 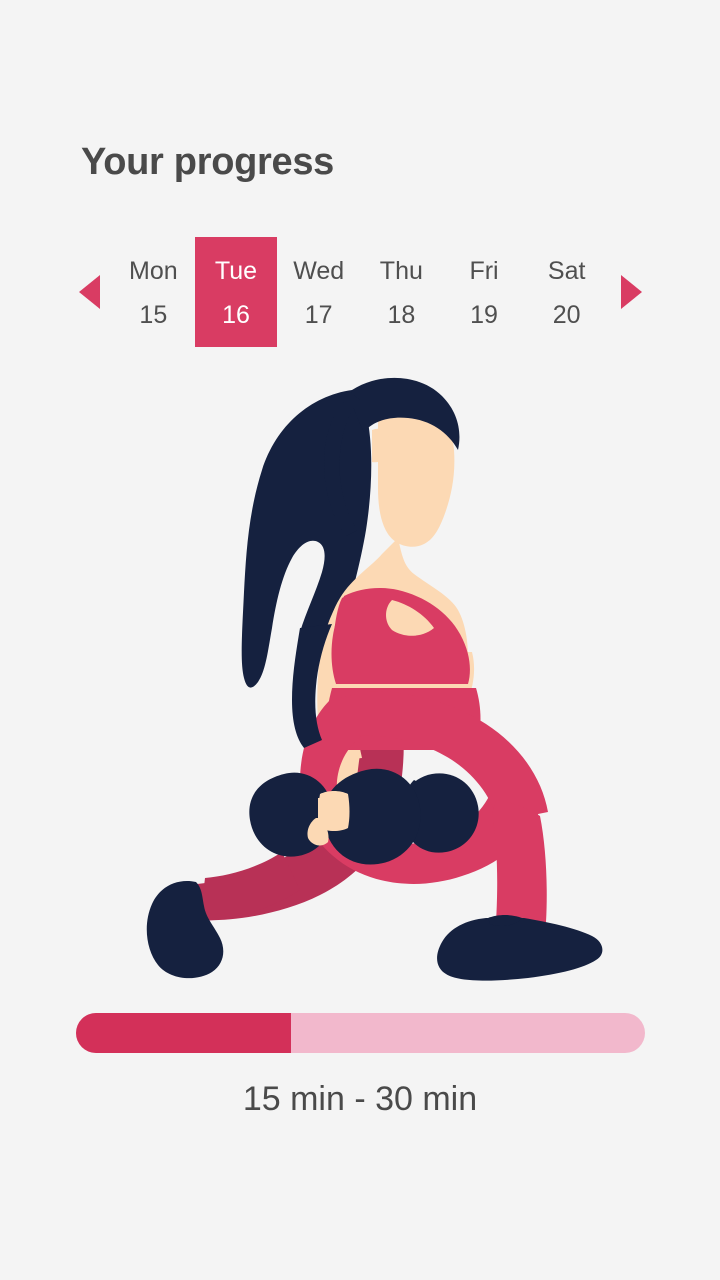 I want to click on progress-fill, so click(x=183, y=1033).